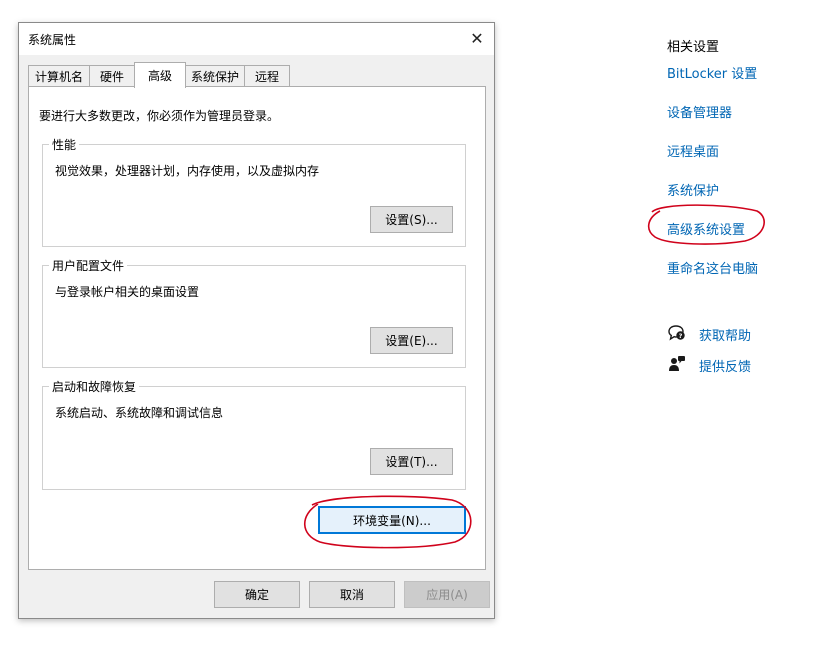 This screenshot has width=832, height=658. What do you see at coordinates (725, 365) in the screenshot?
I see `link-give-feedback: 提供反馈` at bounding box center [725, 365].